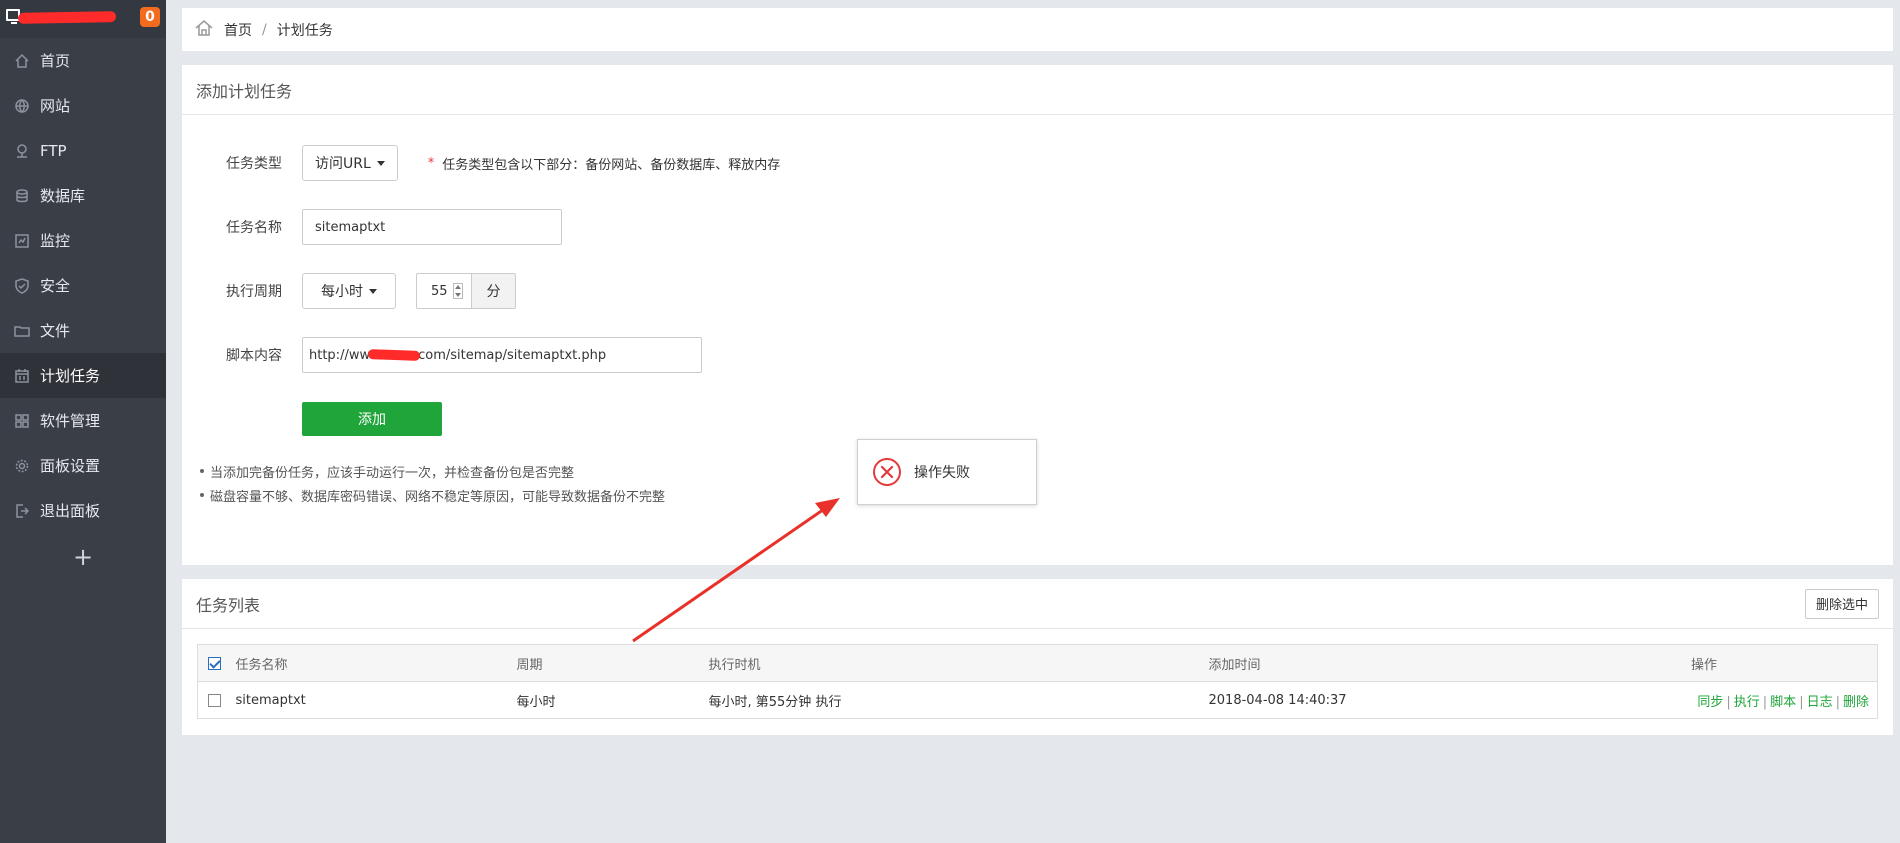 This screenshot has height=843, width=1900. Describe the element at coordinates (887, 472) in the screenshot. I see `error-circle-icon` at that location.